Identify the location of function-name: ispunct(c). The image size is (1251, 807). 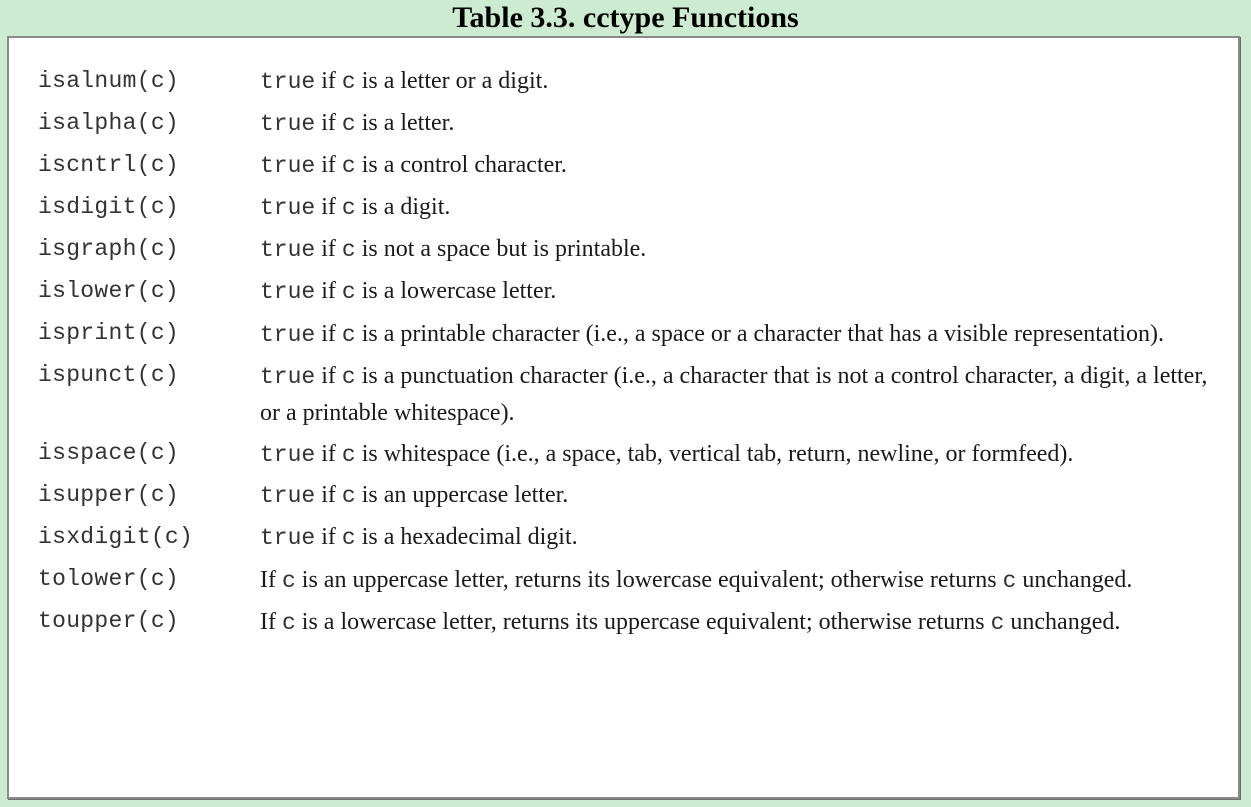
(109, 375).